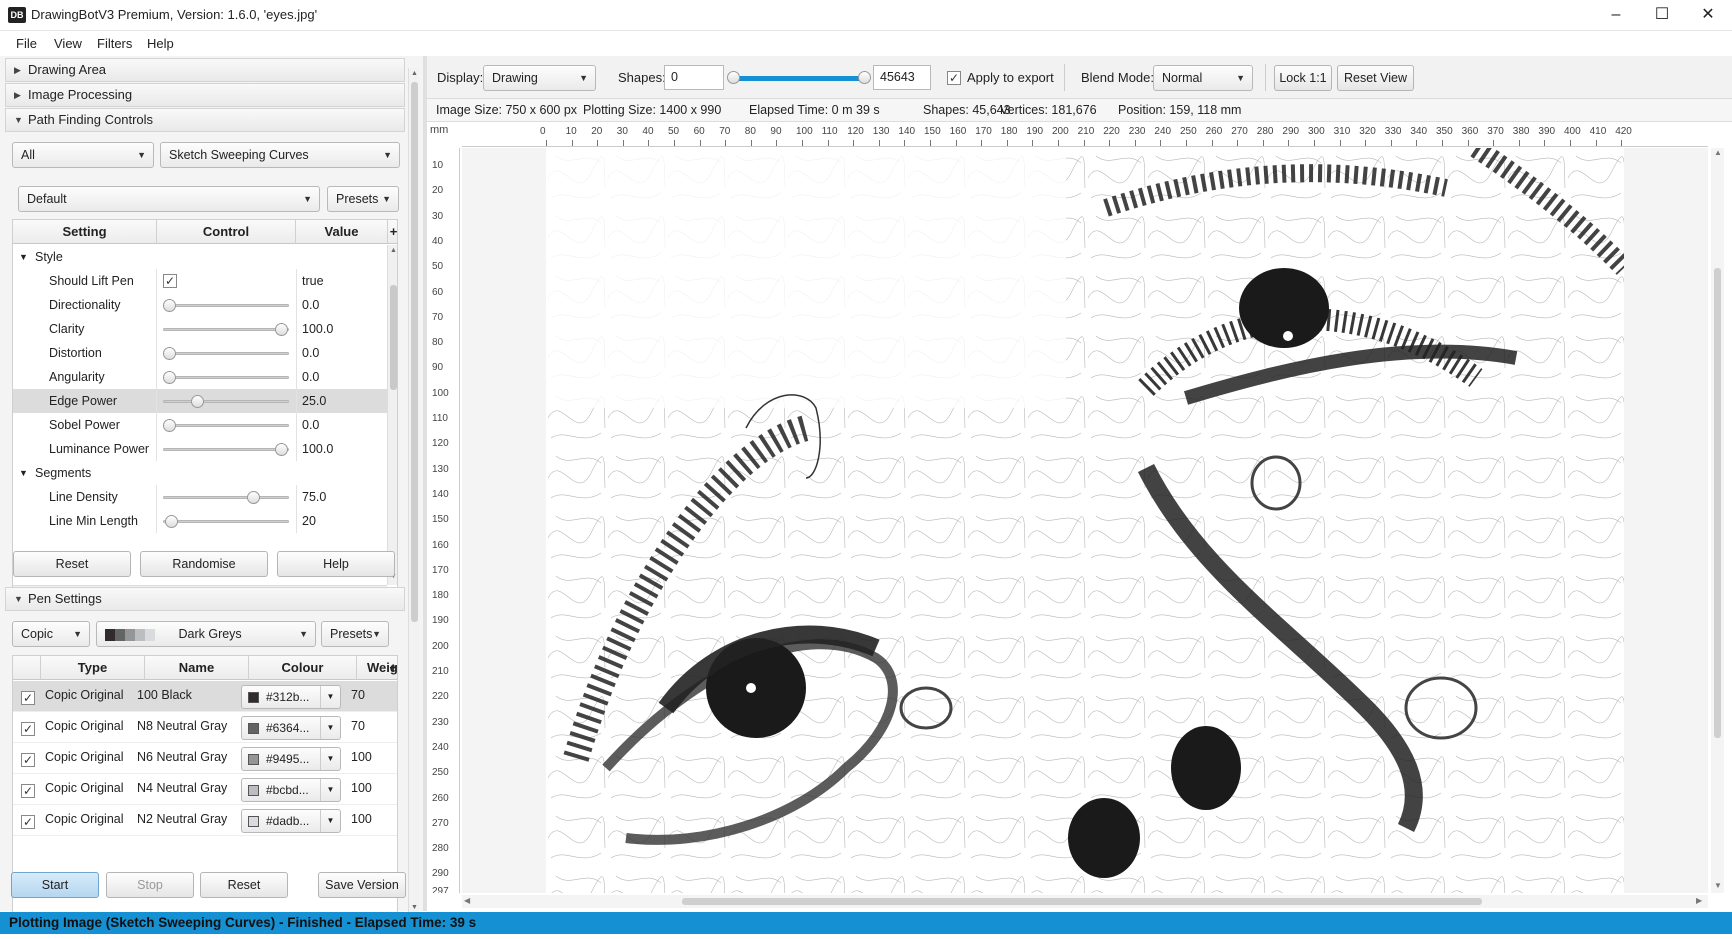 Image resolution: width=1732 pixels, height=939 pixels. I want to click on left-panel-scrollbar: ▲ ▼, so click(413, 492).